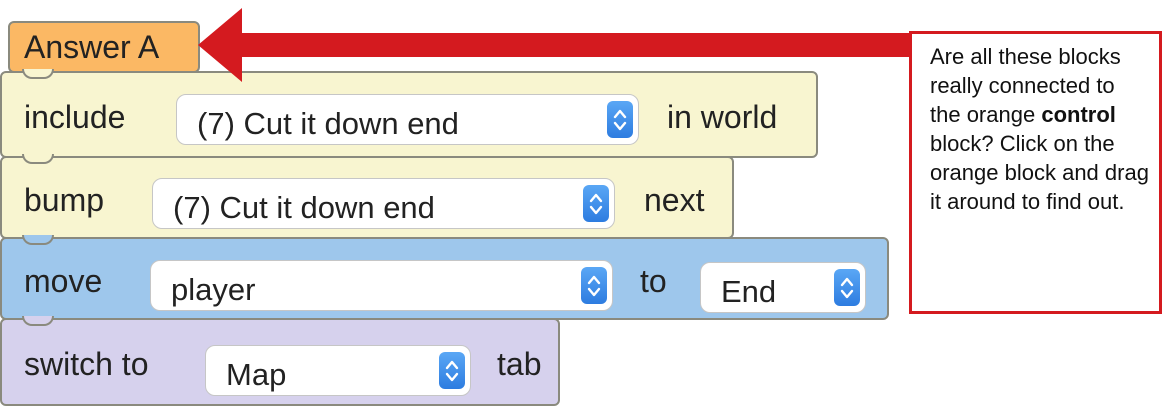 This screenshot has width=1164, height=407. Describe the element at coordinates (722, 117) in the screenshot. I see `include-suffix: in world` at that location.